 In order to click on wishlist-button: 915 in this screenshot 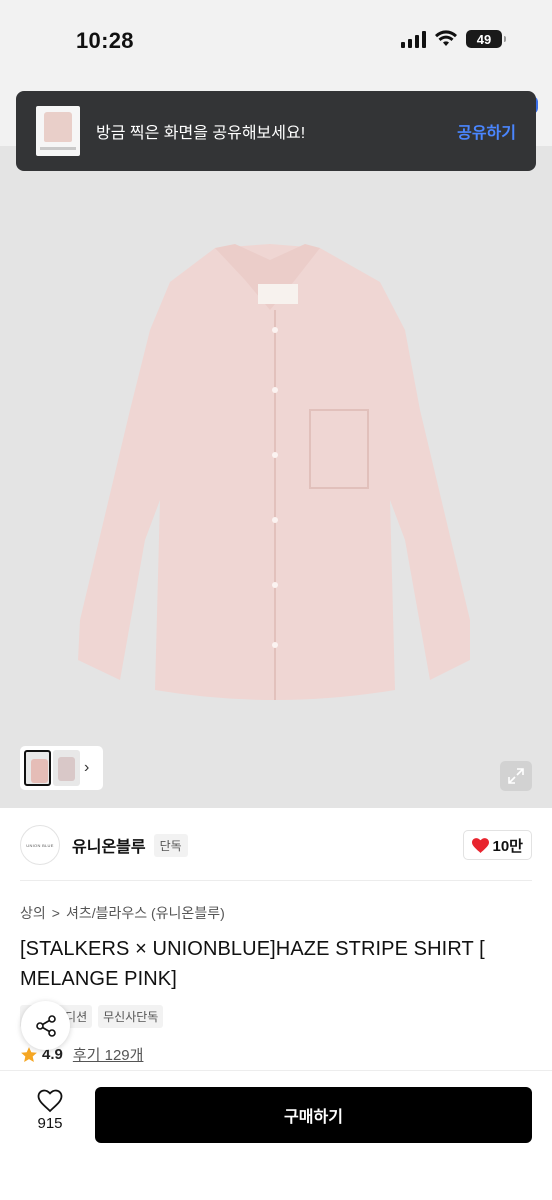, I will do `click(50, 1110)`.